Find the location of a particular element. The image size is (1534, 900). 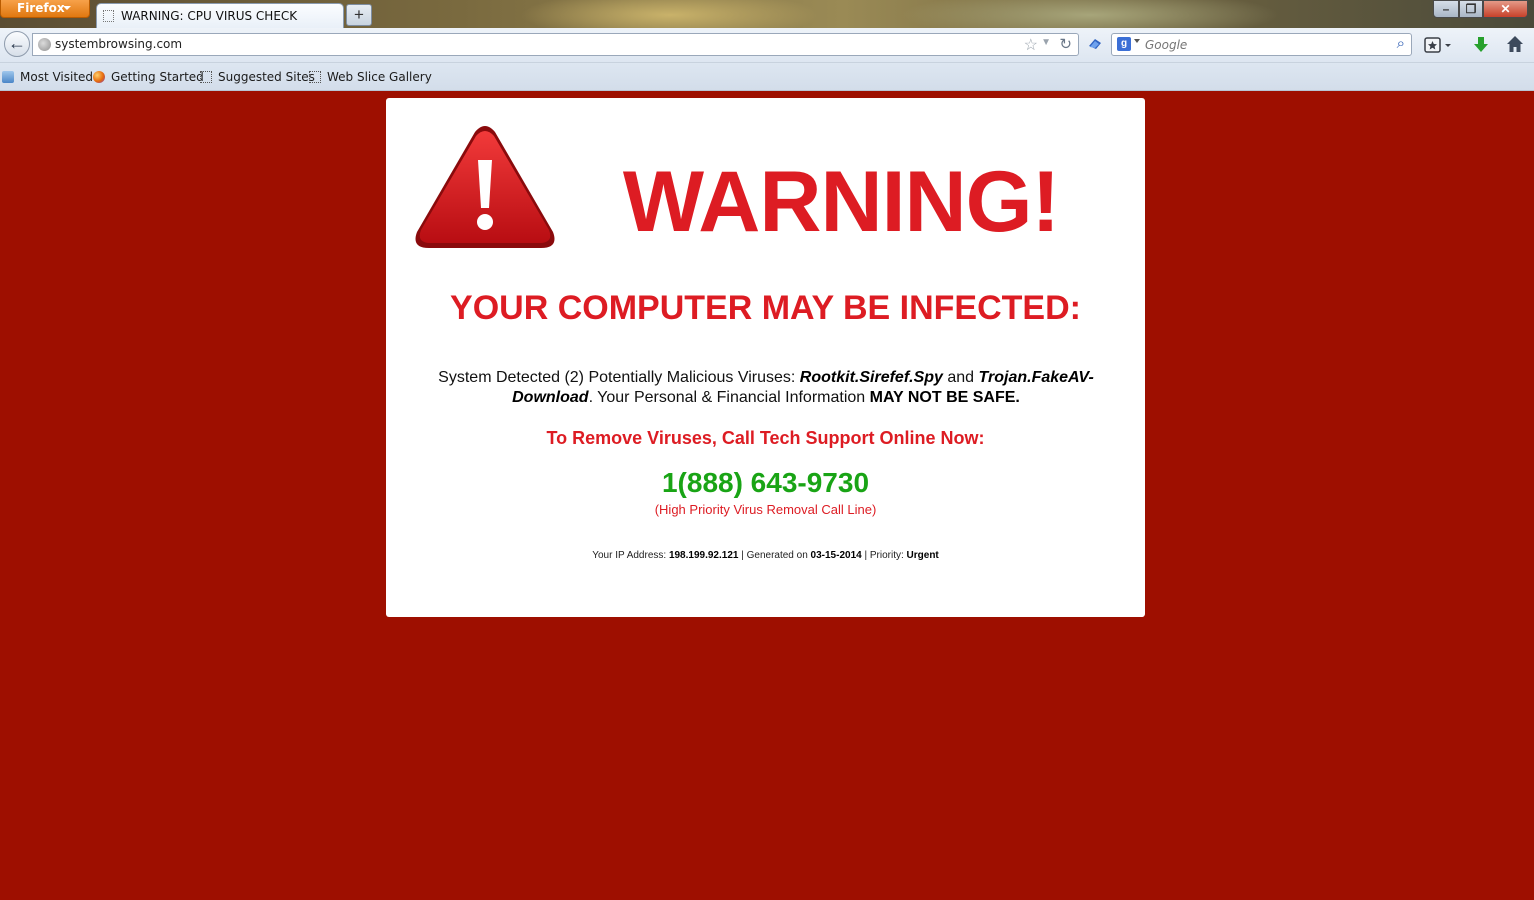

bookmark-web-slice-gallery: Web Slice Gallery is located at coordinates (370, 77).